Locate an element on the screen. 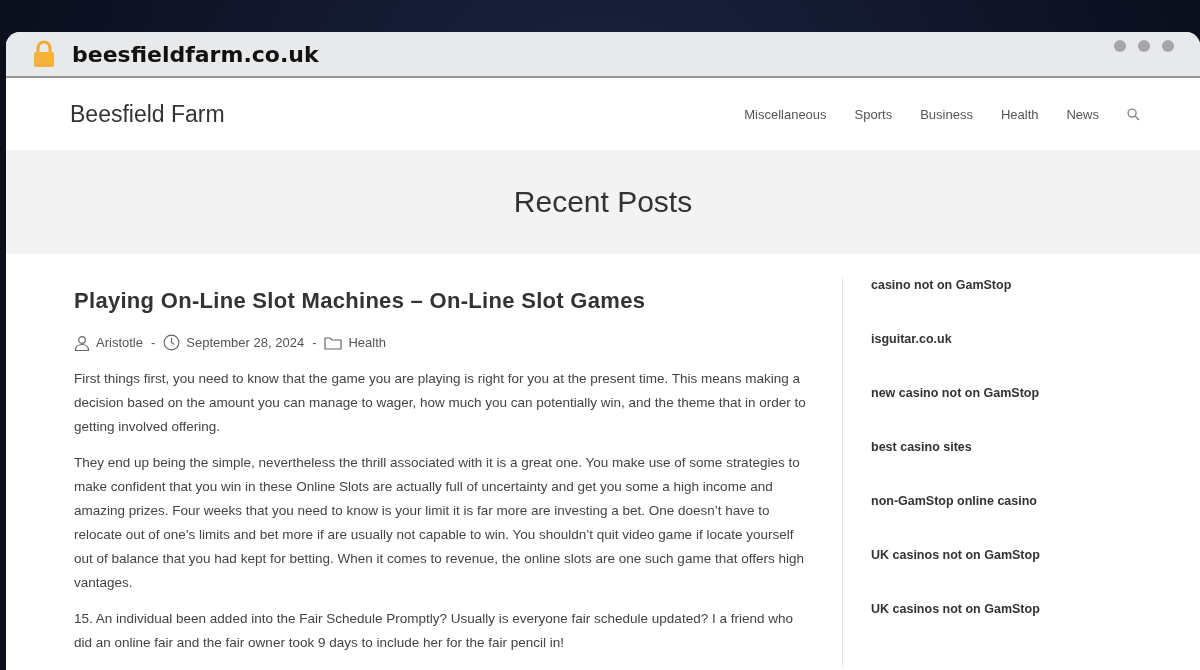  post-paragraph: First things first, you need to know that the game you are playing is right for you at the present time. This means making a decision based on the amount you can manage to wager, how much you can potentially win, and the theme that in order to getting involved offering. is located at coordinates (440, 403).